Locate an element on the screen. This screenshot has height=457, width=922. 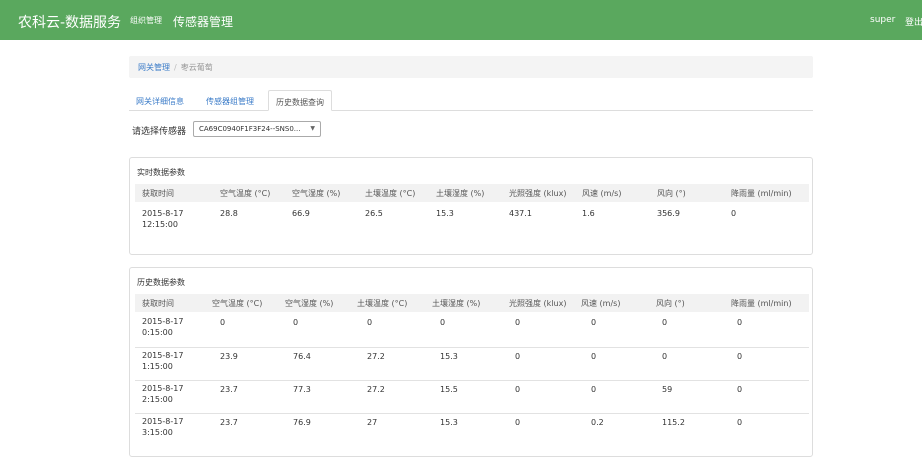
tab-sensor-group: 传感器组管理 is located at coordinates (230, 100).